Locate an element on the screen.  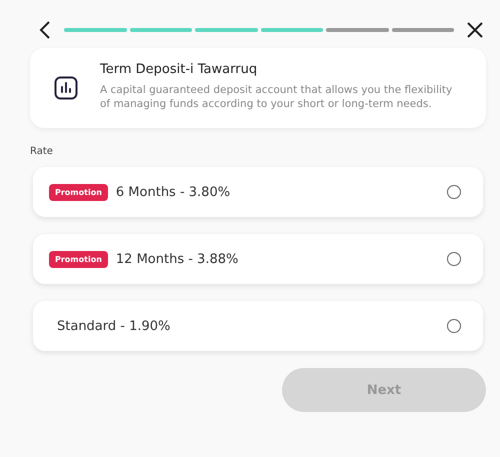
rate-label: 12 Months - 3.88% is located at coordinates (178, 259).